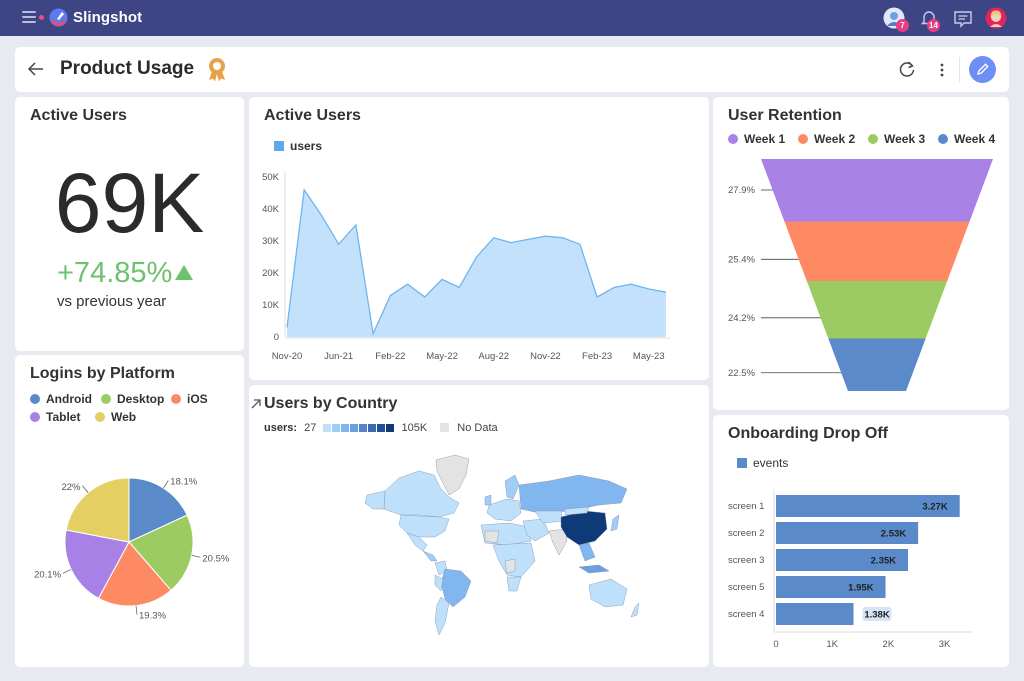 The height and width of the screenshot is (681, 1024). Describe the element at coordinates (424, 526) in the screenshot. I see `country-usa` at that location.